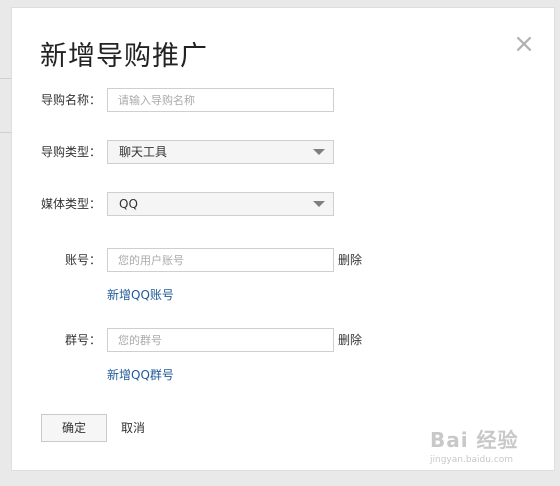  What do you see at coordinates (220, 340) in the screenshot?
I see `group-input` at bounding box center [220, 340].